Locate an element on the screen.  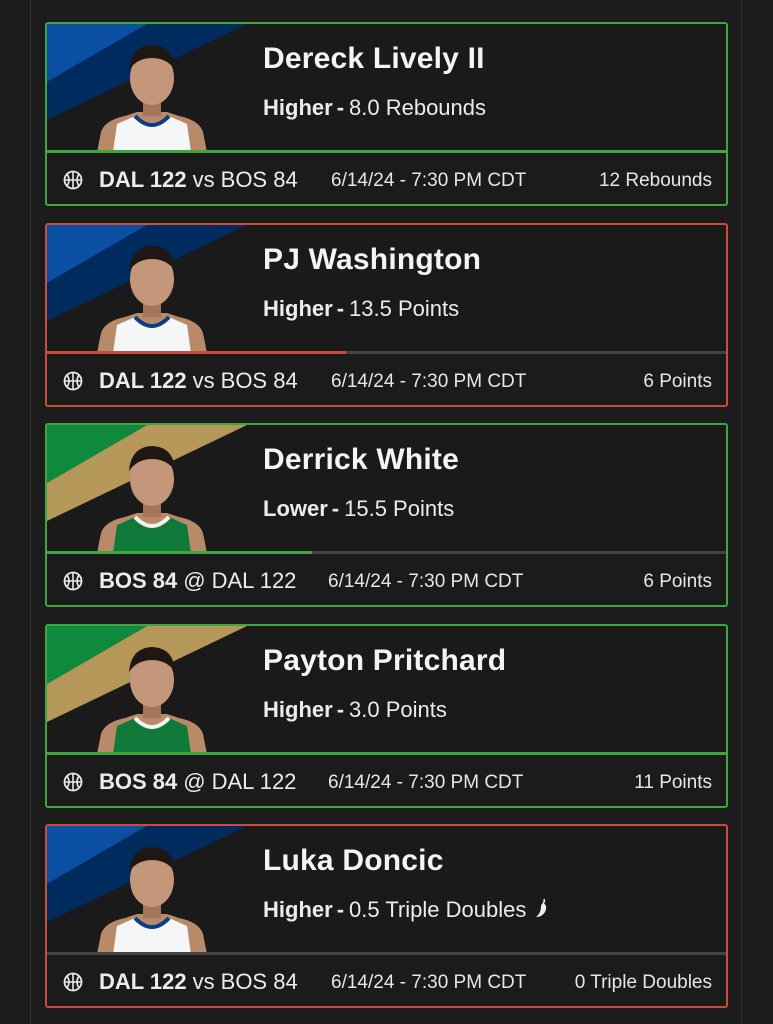
pick-stat-line: 0.5 Triple Doubles is located at coordinates (438, 909).